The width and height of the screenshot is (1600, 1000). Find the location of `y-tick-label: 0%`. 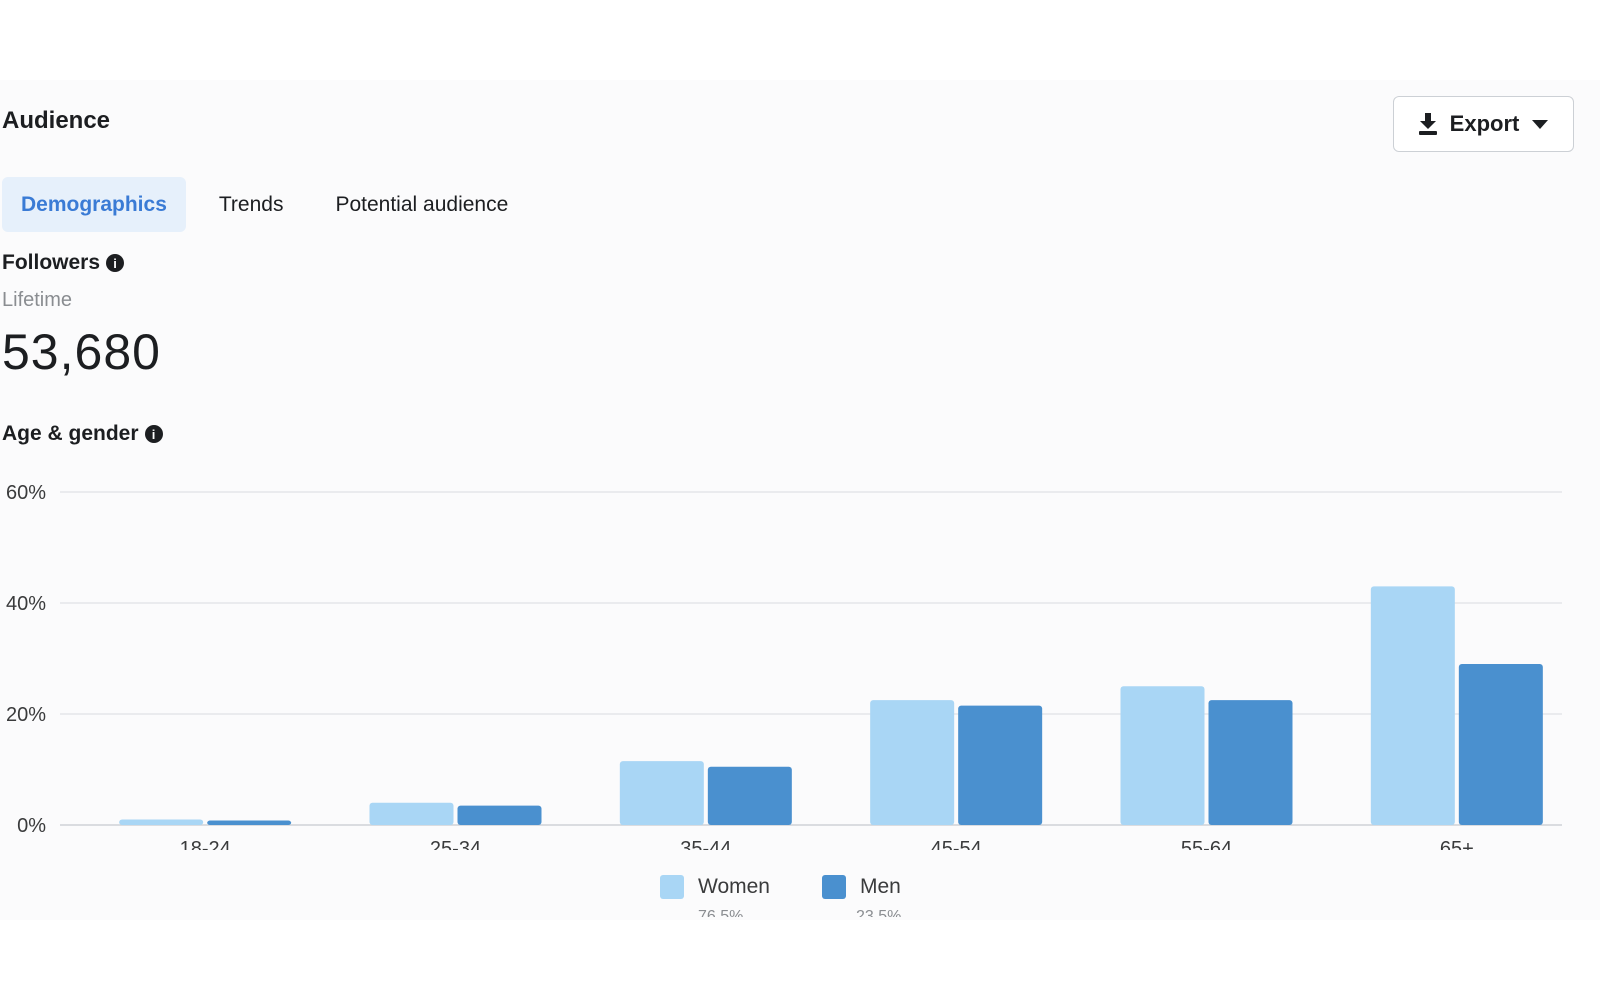

y-tick-label: 0% is located at coordinates (31, 826).